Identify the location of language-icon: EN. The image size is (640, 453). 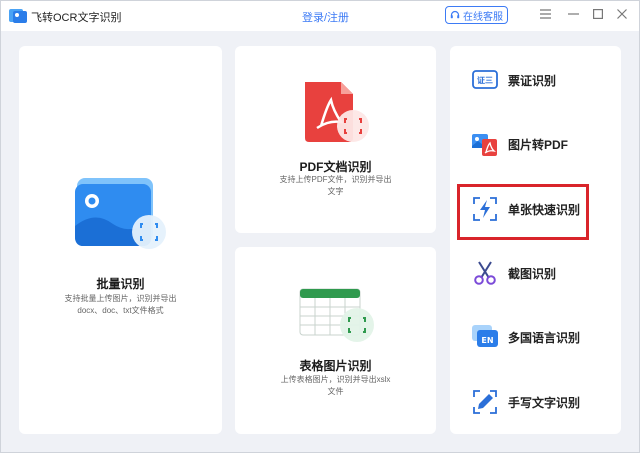
(485, 337).